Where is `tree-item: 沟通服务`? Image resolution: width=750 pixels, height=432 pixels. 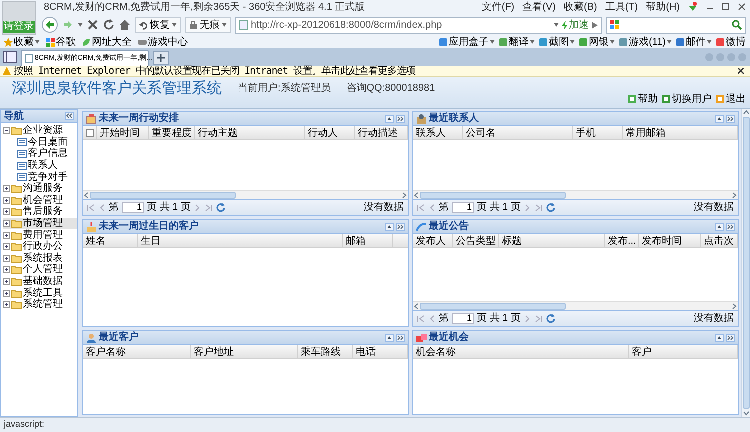 tree-item: 沟通服务 is located at coordinates (40, 188).